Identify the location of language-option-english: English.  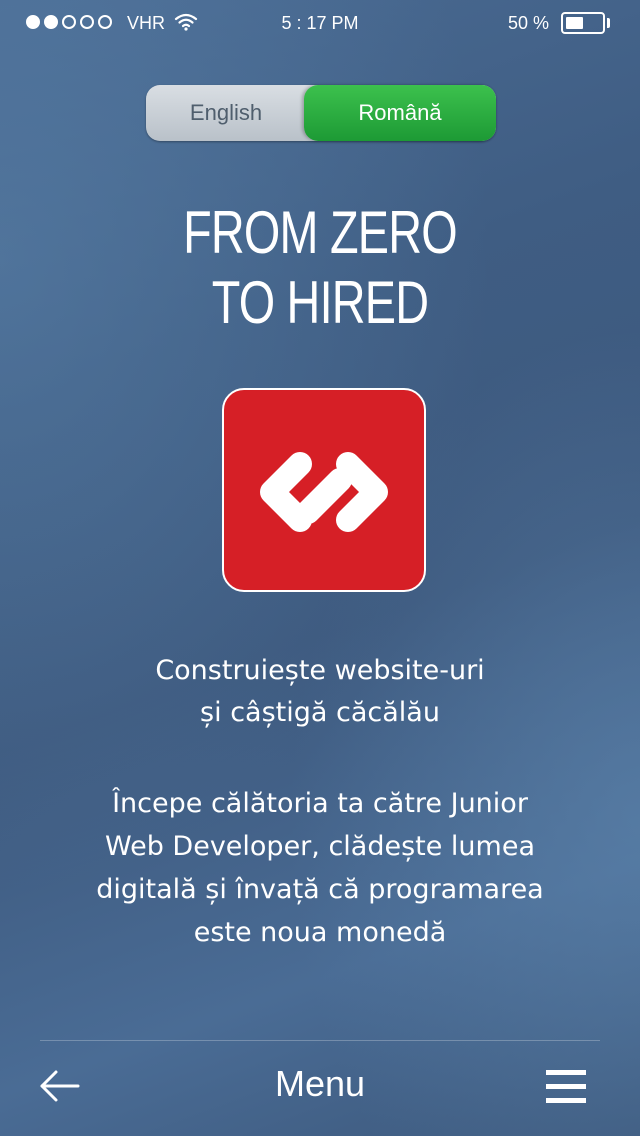
(226, 113).